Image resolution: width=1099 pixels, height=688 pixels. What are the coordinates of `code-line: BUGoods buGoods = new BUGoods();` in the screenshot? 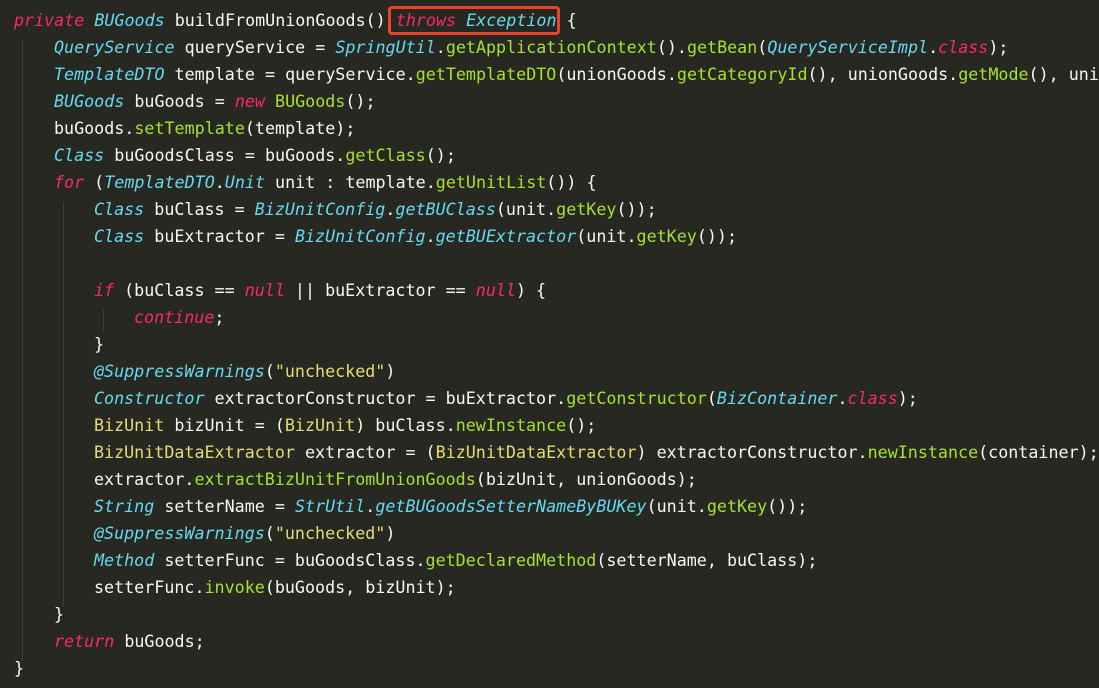 It's located at (549, 101).